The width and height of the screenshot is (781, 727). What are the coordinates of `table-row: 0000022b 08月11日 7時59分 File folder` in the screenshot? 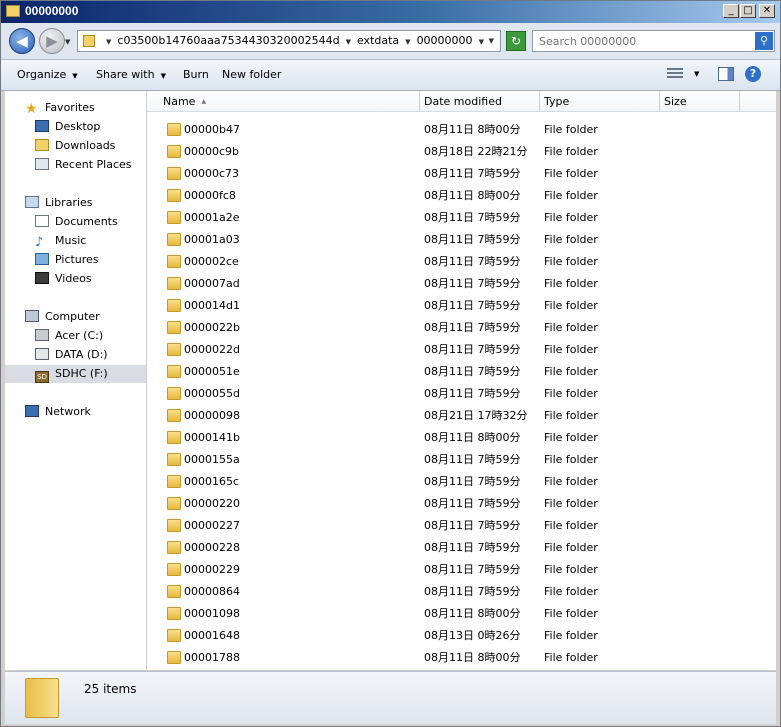 It's located at (461, 328).